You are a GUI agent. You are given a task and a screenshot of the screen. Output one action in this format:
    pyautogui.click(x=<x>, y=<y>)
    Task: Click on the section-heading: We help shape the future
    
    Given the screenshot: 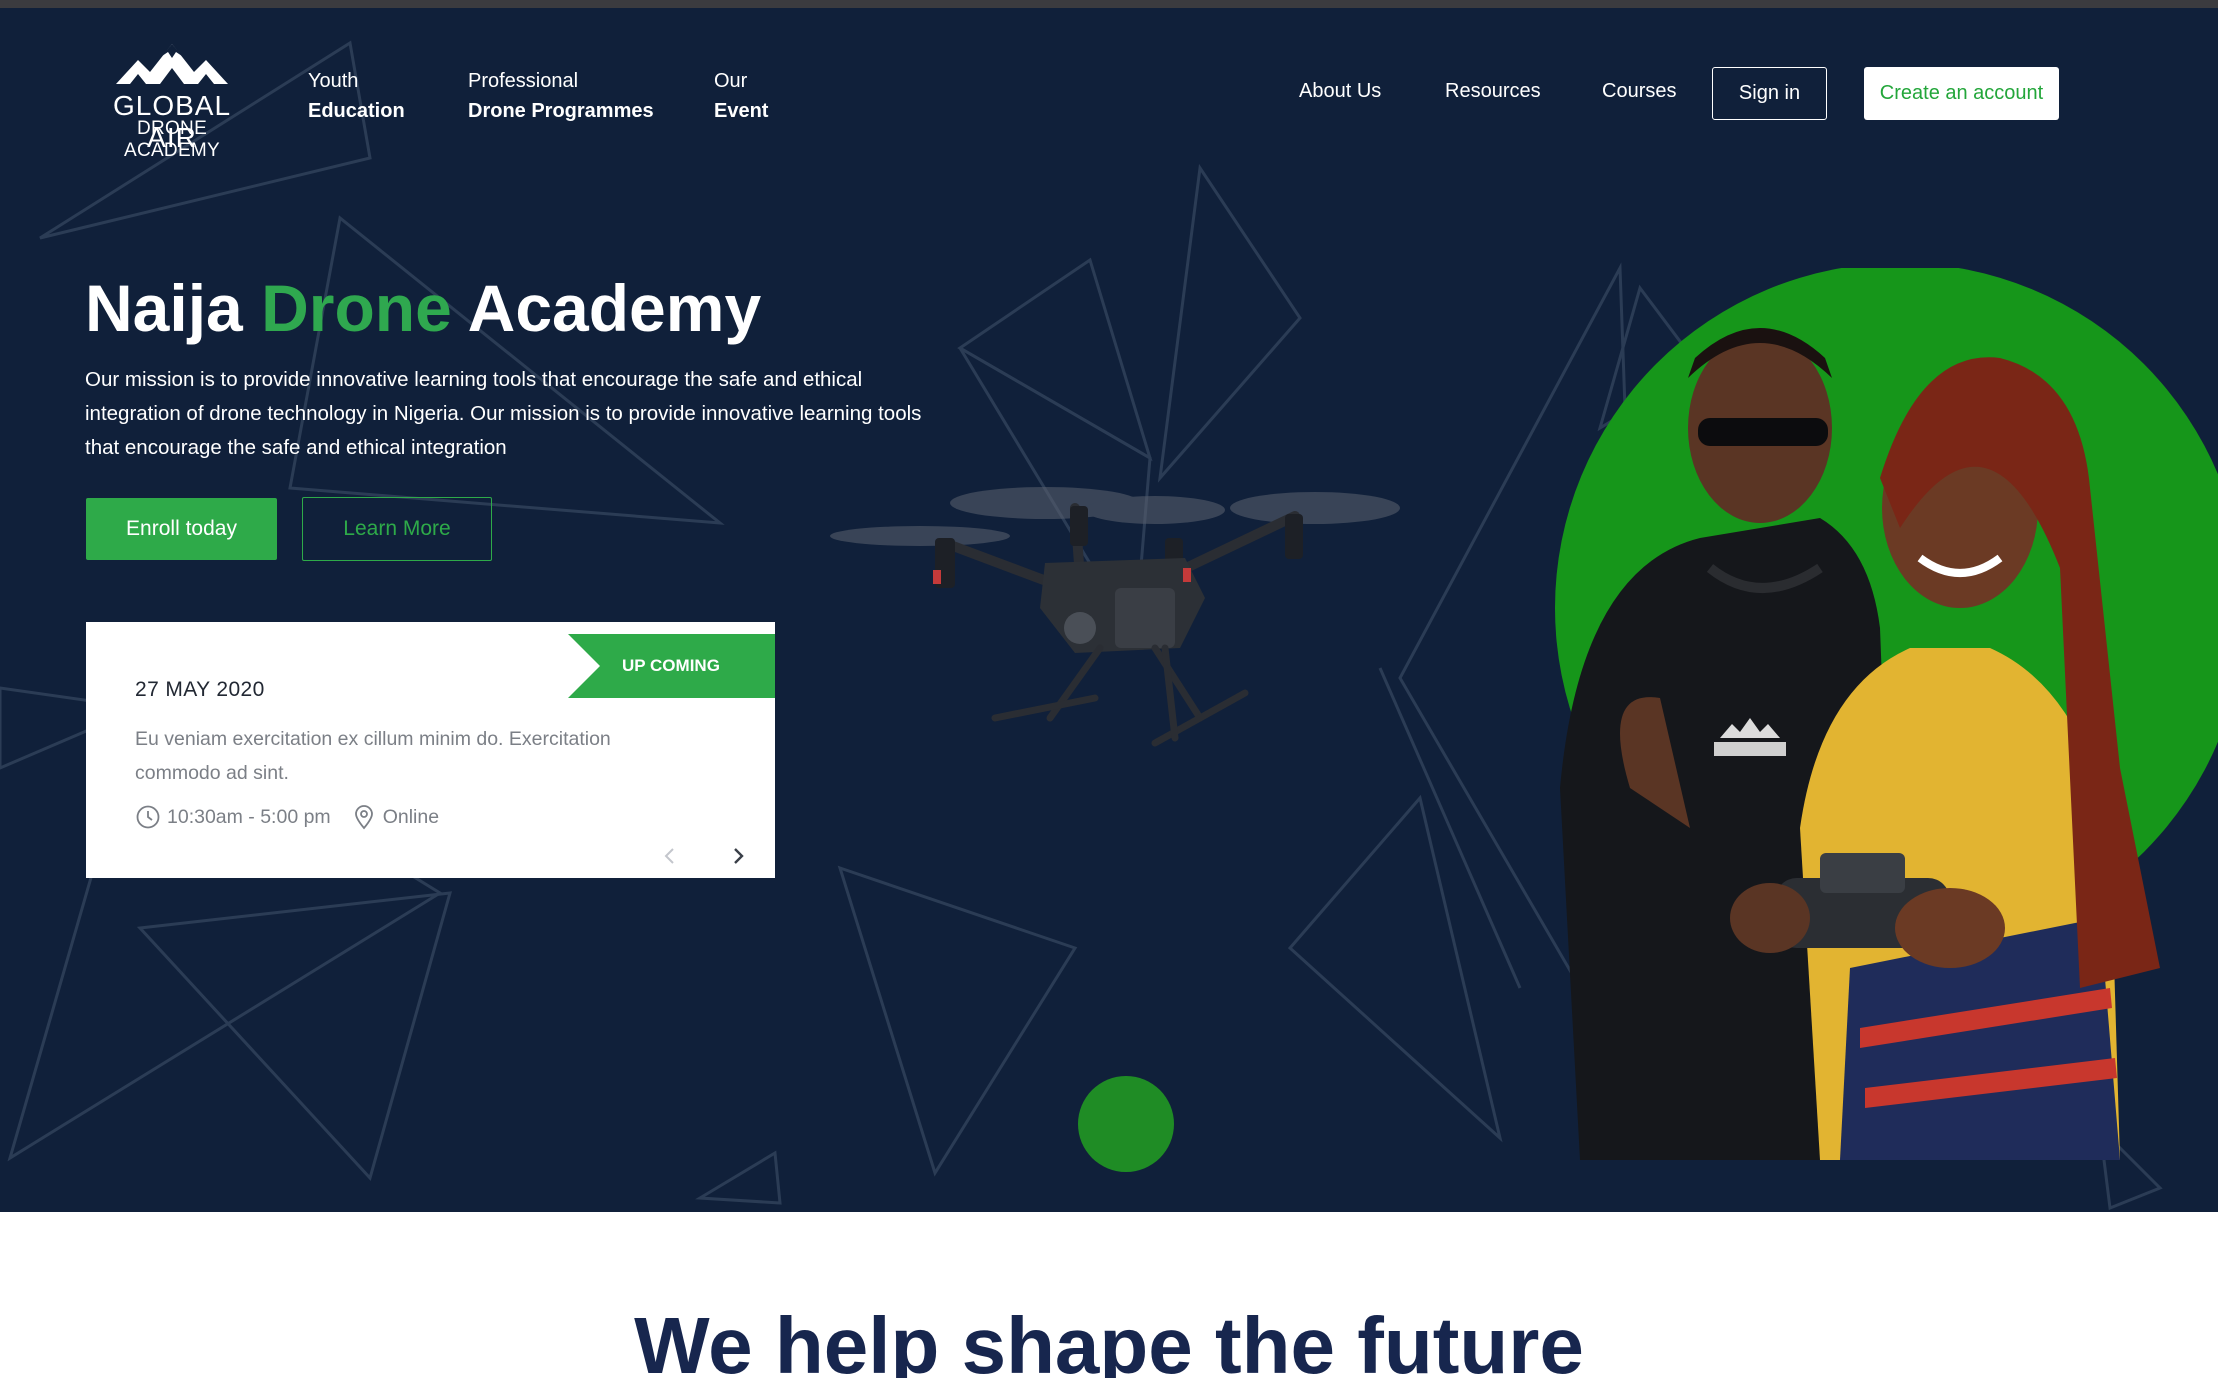 What is the action you would take?
    pyautogui.click(x=1109, y=1339)
    